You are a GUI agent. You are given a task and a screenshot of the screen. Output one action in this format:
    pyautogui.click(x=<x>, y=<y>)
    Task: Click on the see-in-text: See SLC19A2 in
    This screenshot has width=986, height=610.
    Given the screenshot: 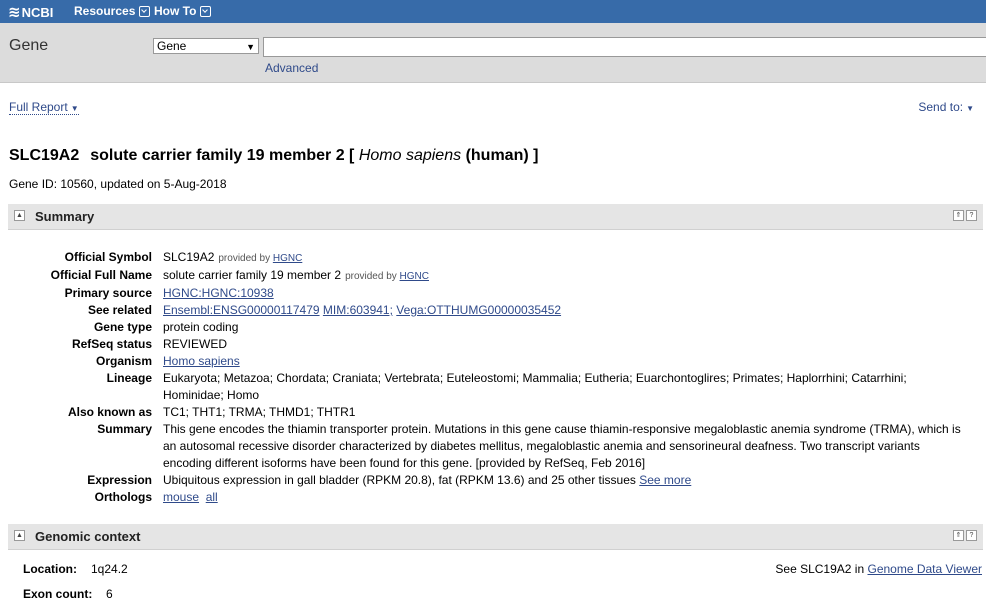 What is the action you would take?
    pyautogui.click(x=820, y=569)
    